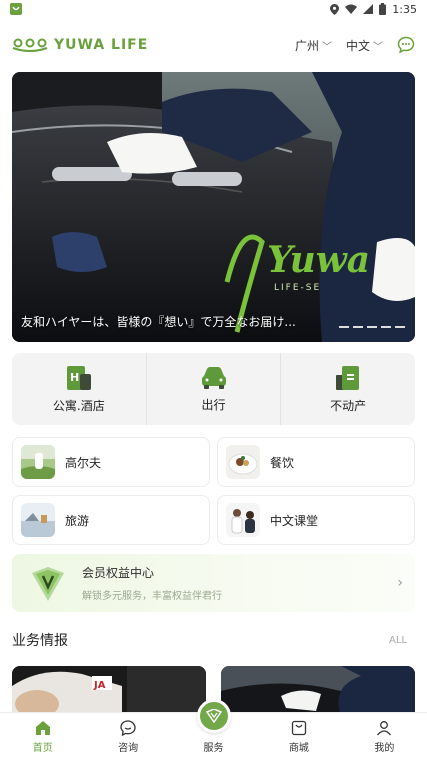 The image size is (427, 760). What do you see at coordinates (38, 462) in the screenshot?
I see `golf-thumb` at bounding box center [38, 462].